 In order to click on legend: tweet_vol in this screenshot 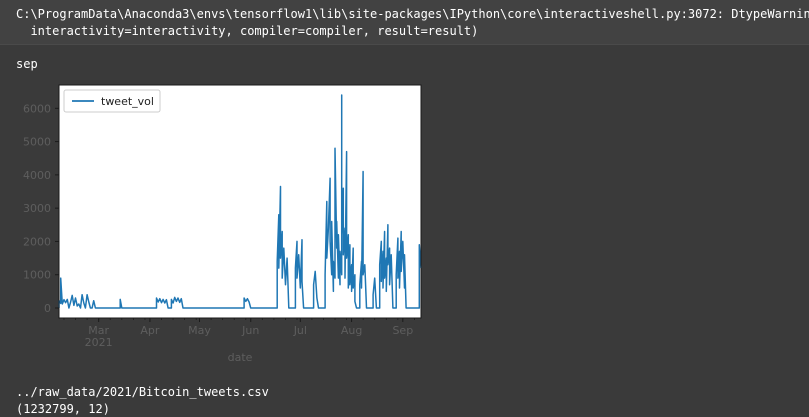, I will do `click(112, 101)`.